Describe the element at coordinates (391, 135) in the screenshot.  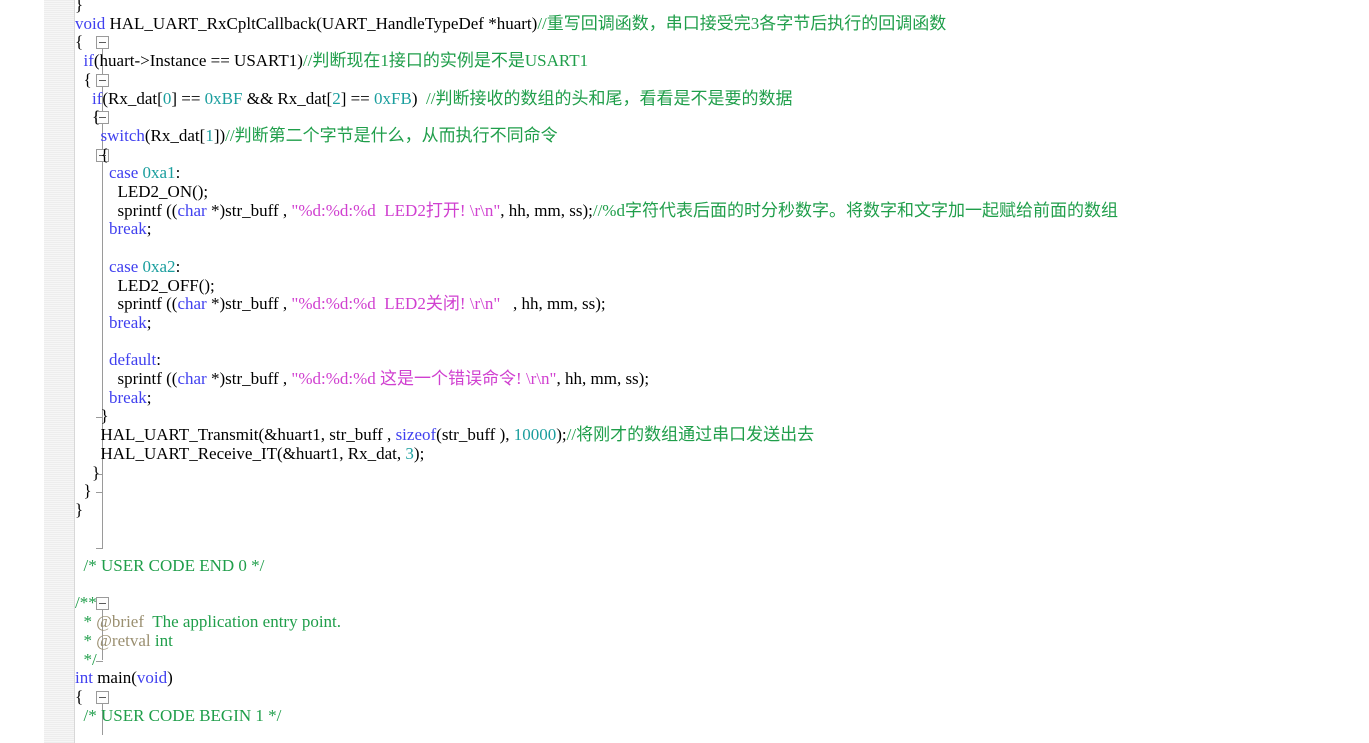
I see `code-token-cmt: //判断第二个字节是什么，从而执行不同命令` at that location.